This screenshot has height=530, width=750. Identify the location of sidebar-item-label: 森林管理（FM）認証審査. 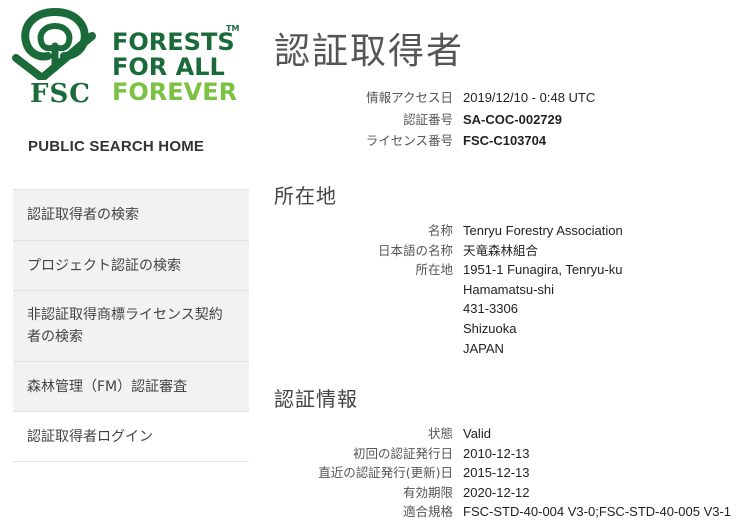
(107, 386).